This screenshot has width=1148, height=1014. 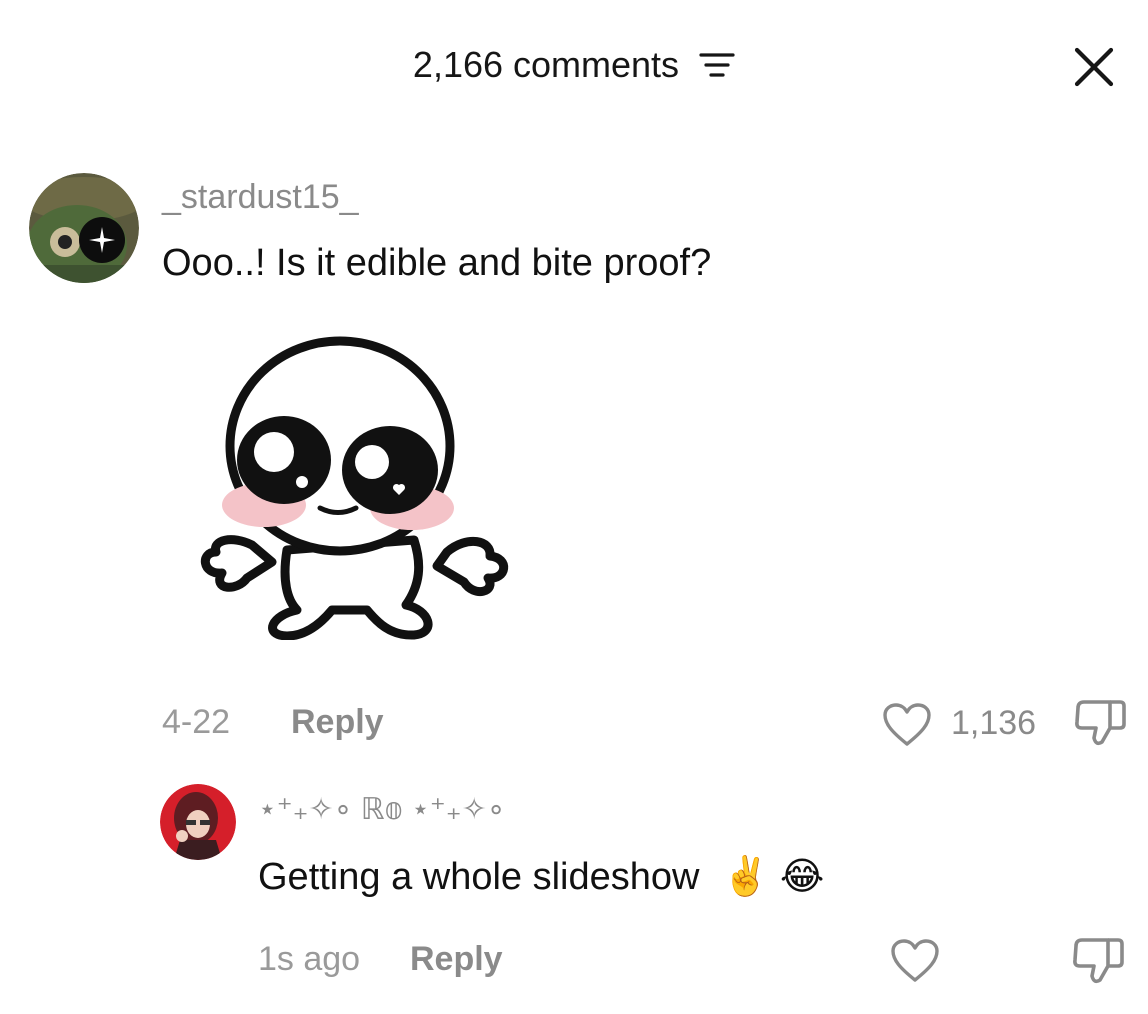 What do you see at coordinates (382, 809) in the screenshot?
I see `comment-username: ⋆⁺₊✧∘ ℝ𝕠 ⋆⁺₊✧∘` at bounding box center [382, 809].